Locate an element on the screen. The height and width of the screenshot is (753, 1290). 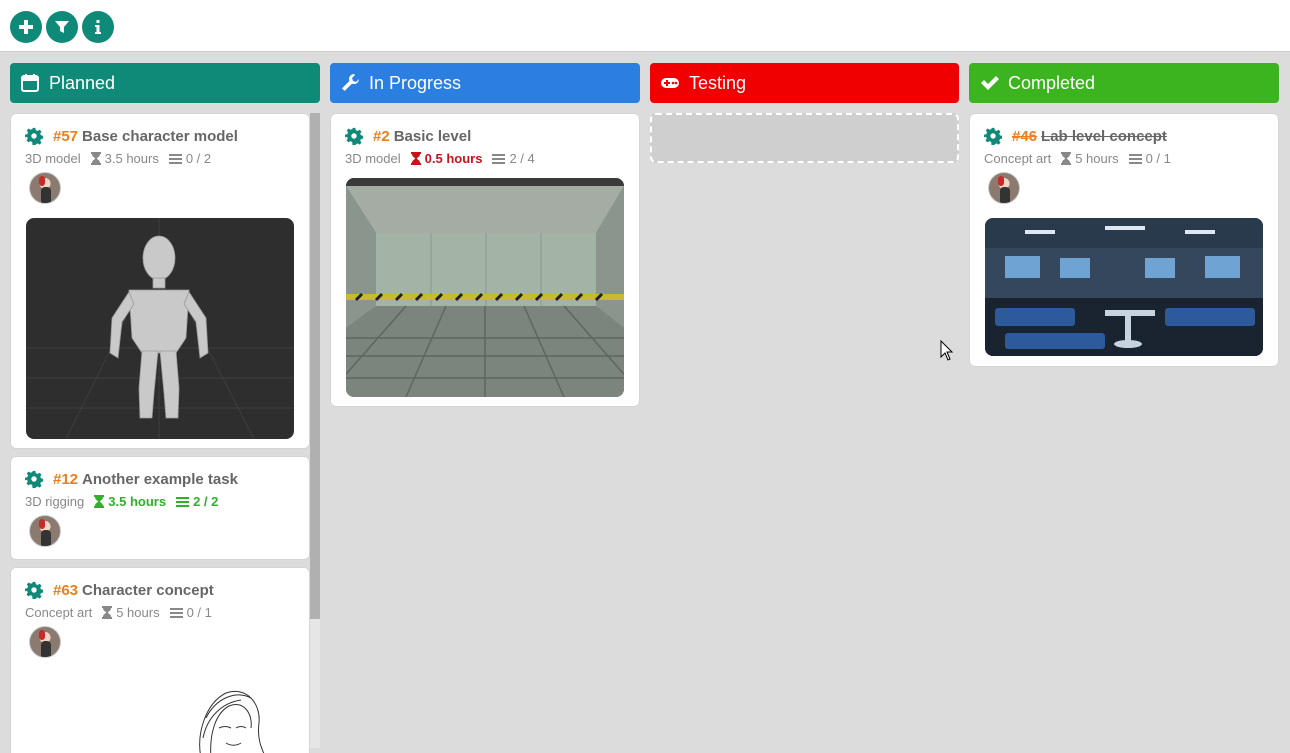
column-title: Completed is located at coordinates (1052, 82).